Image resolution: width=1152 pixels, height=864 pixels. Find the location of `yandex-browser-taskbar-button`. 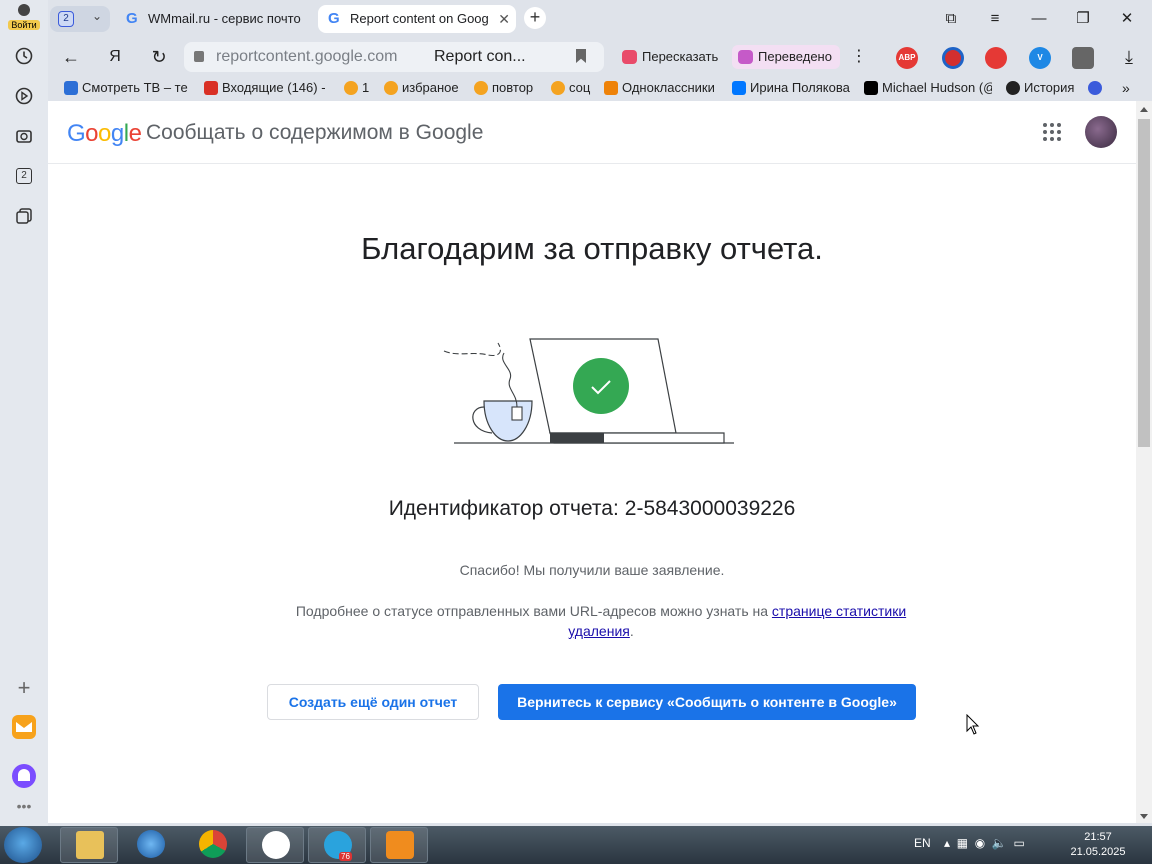

yandex-browser-taskbar-button is located at coordinates (275, 845).